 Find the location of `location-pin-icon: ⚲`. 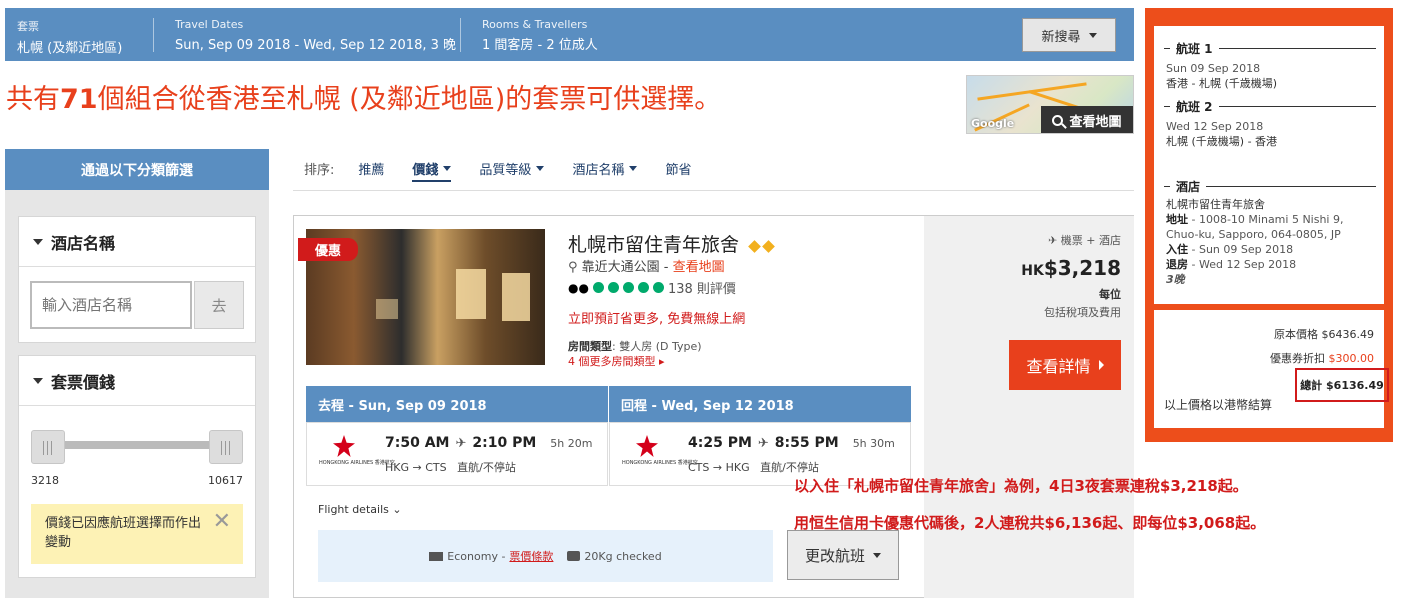

location-pin-icon: ⚲ is located at coordinates (573, 267).